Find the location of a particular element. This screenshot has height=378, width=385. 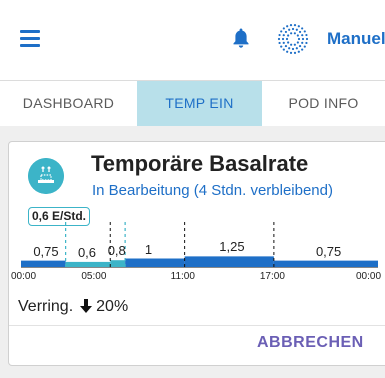

segment-value-label: 0,6 is located at coordinates (87, 252).